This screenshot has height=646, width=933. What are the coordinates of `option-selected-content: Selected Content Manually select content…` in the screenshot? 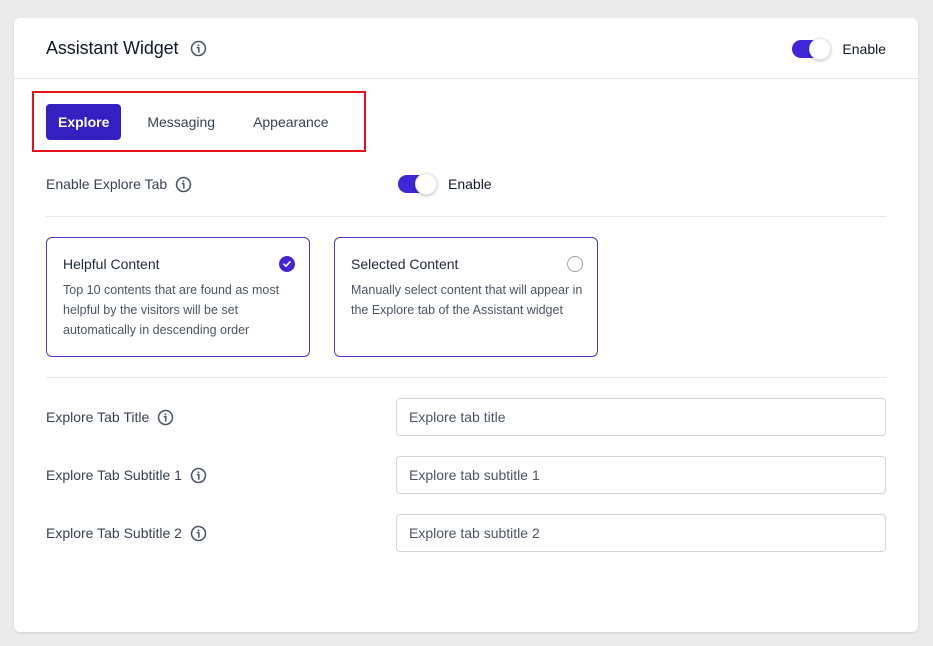 It's located at (466, 297).